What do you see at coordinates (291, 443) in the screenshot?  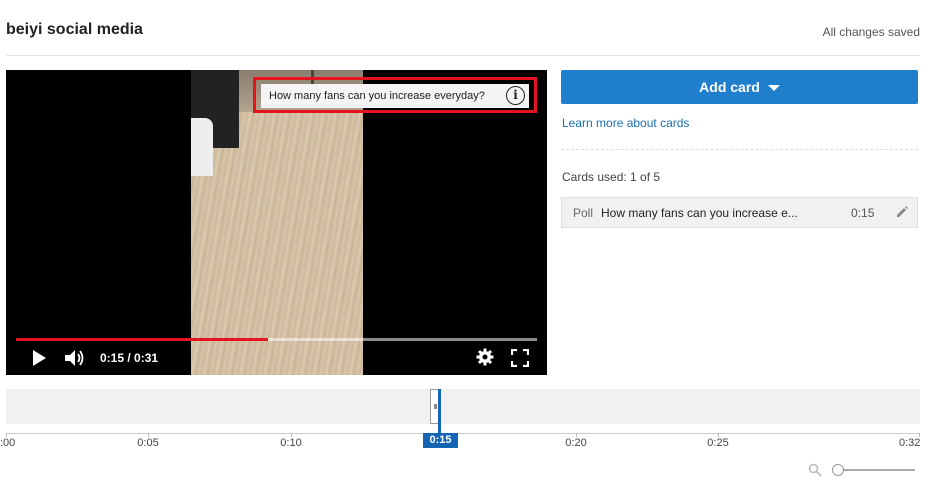 I see `timeline-tick-label: 0:10` at bounding box center [291, 443].